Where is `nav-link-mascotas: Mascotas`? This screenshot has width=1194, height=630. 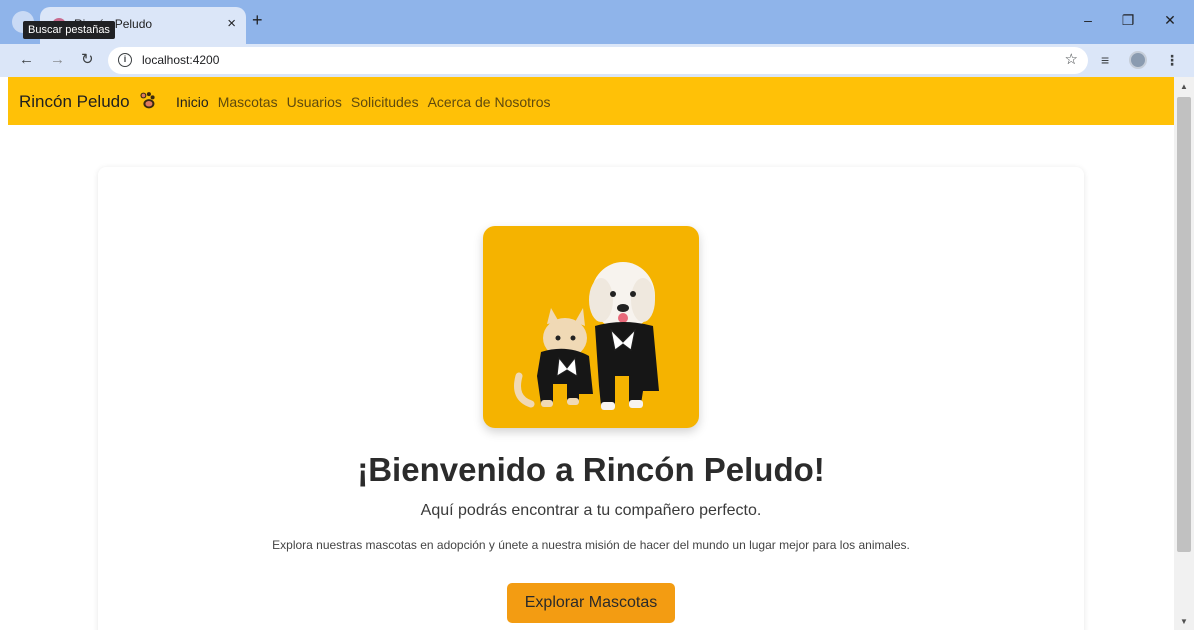
nav-link-mascotas: Mascotas is located at coordinates (248, 102).